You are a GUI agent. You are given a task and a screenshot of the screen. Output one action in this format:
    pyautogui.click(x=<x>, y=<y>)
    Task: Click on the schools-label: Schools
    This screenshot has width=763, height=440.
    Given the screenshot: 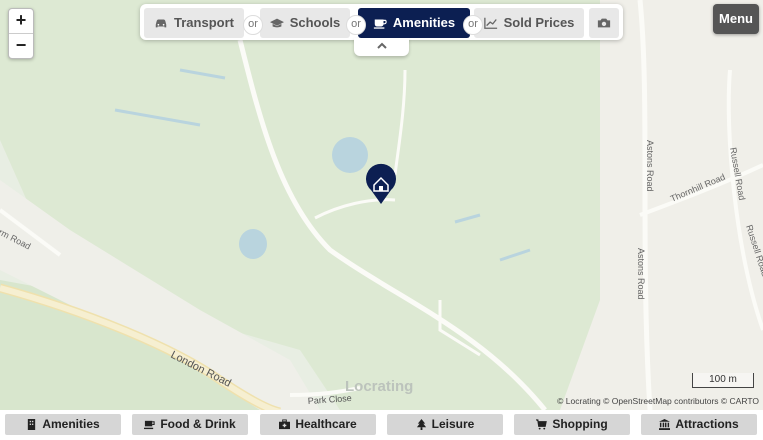 What is the action you would take?
    pyautogui.click(x=315, y=22)
    